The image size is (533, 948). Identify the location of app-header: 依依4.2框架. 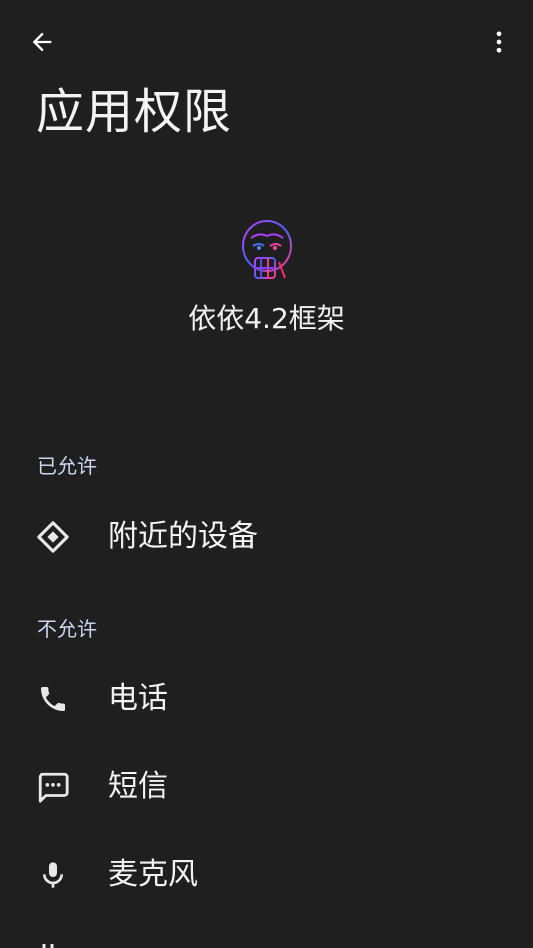
(266, 277).